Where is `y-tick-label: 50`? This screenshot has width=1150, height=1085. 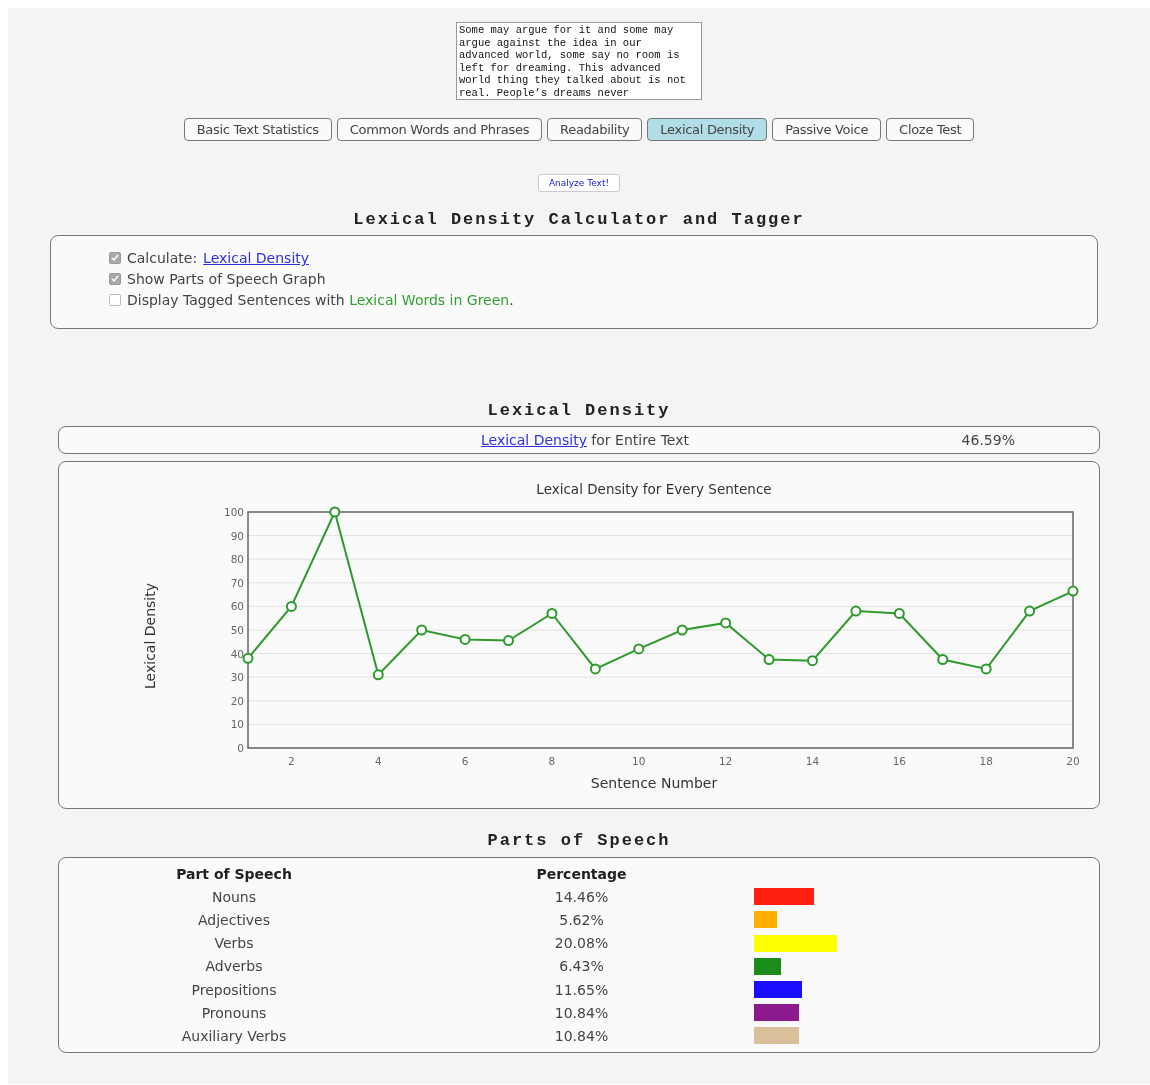 y-tick-label: 50 is located at coordinates (237, 630).